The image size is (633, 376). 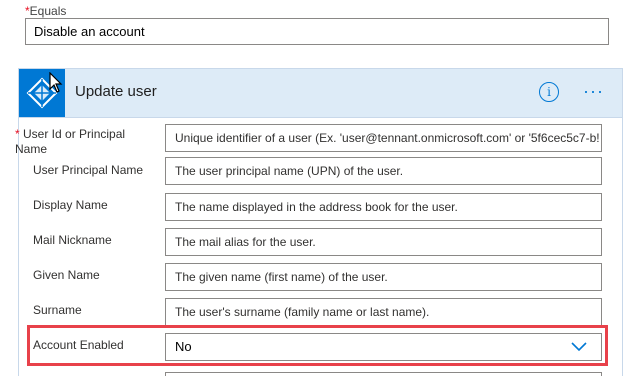 What do you see at coordinates (317, 31) in the screenshot?
I see `equals-value-input: Disable an account` at bounding box center [317, 31].